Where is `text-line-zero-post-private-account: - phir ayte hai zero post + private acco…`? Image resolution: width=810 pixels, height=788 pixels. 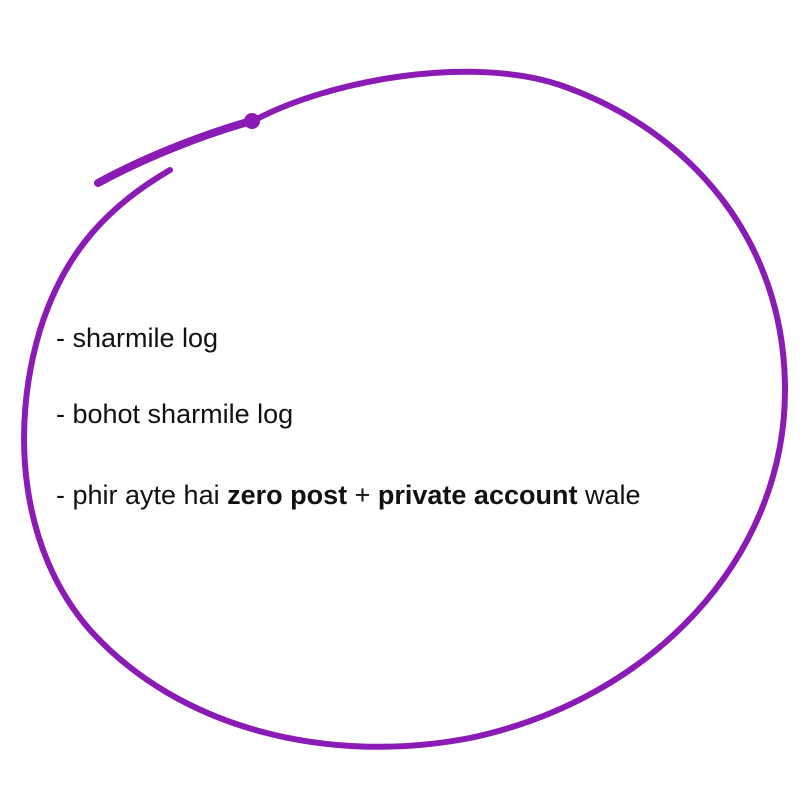 text-line-zero-post-private-account: - phir ayte hai zero post + private acco… is located at coordinates (348, 495).